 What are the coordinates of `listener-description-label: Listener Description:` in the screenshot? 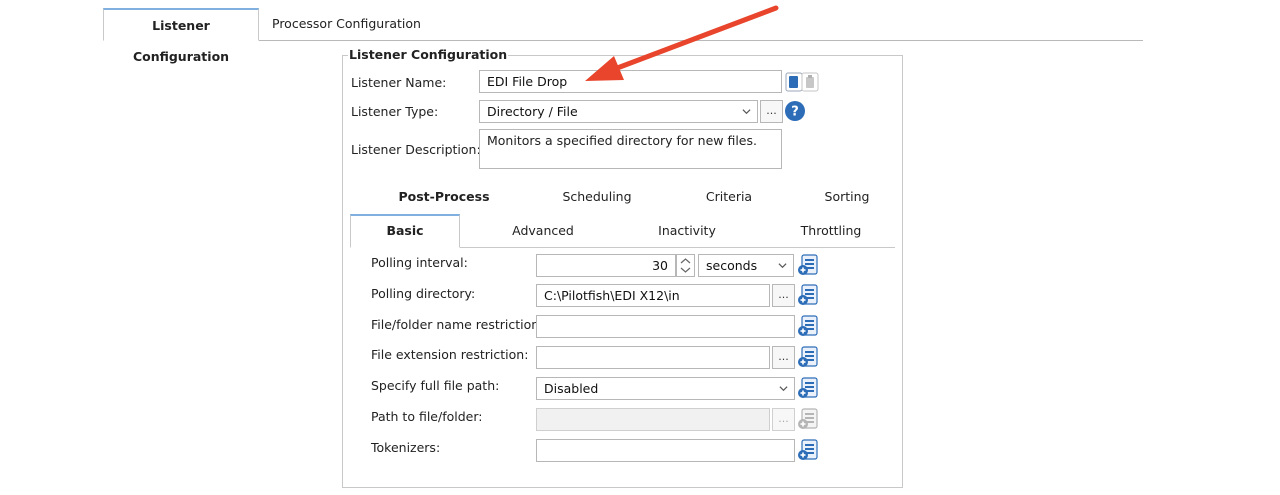 It's located at (416, 149).